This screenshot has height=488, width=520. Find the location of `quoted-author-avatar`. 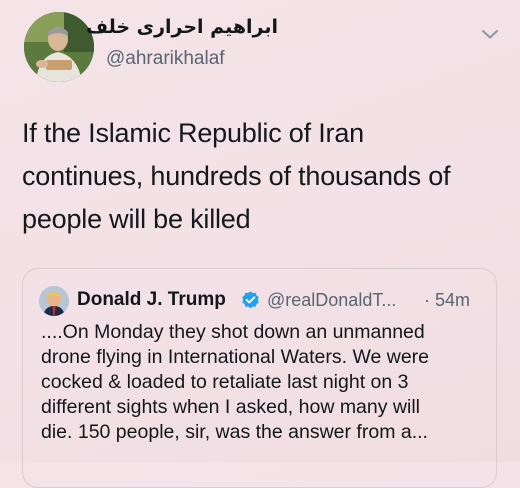

quoted-author-avatar is located at coordinates (54, 301).